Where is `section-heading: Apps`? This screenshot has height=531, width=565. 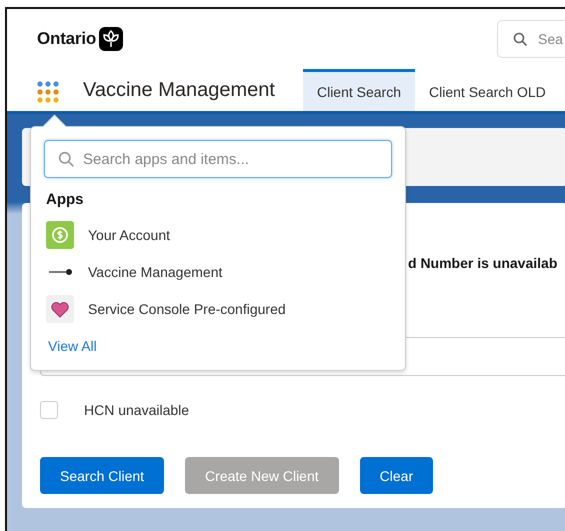 section-heading: Apps is located at coordinates (65, 199).